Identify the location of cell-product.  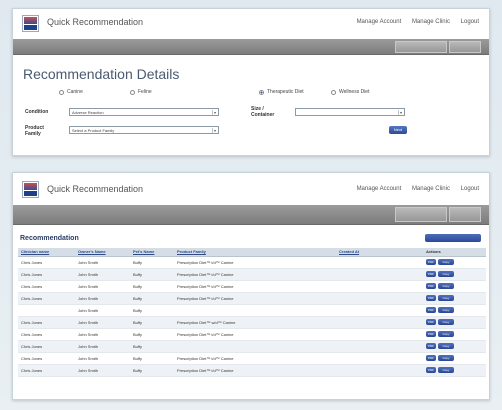
(255, 346).